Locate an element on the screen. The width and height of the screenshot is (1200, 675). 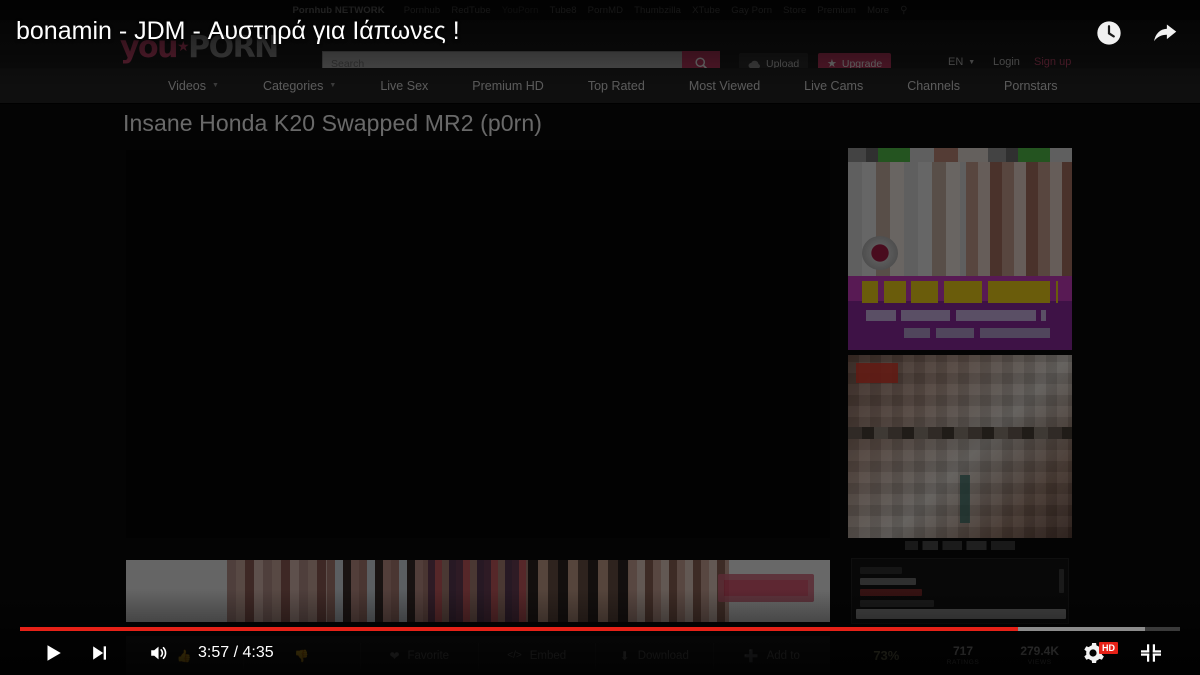
next-video-button is located at coordinates (99, 653).